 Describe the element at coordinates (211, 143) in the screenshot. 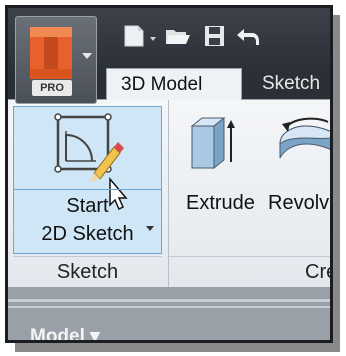

I see `extrude-icon` at that location.